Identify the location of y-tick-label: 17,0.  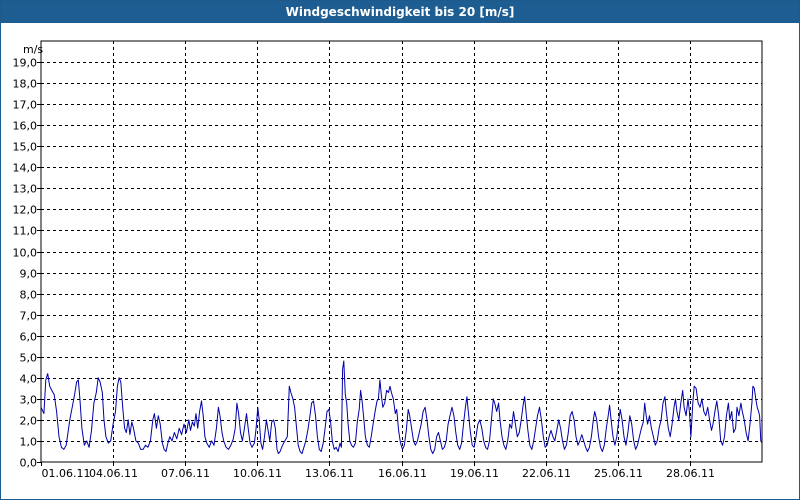
(25, 105).